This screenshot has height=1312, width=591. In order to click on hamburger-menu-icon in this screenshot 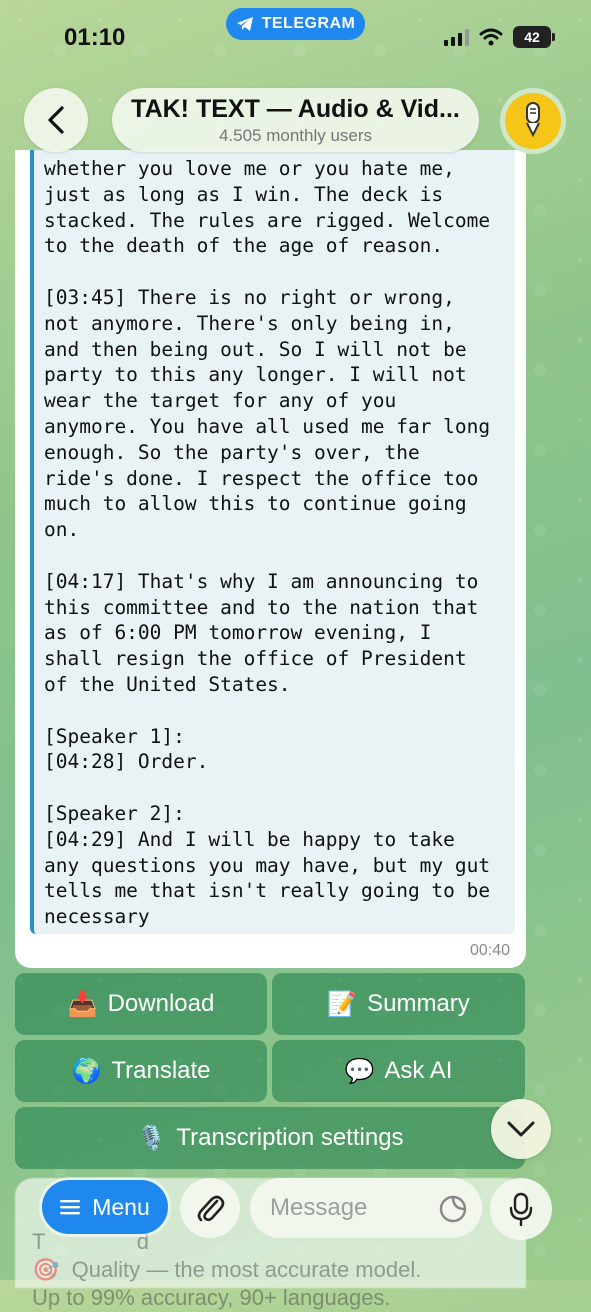, I will do `click(70, 1207)`.